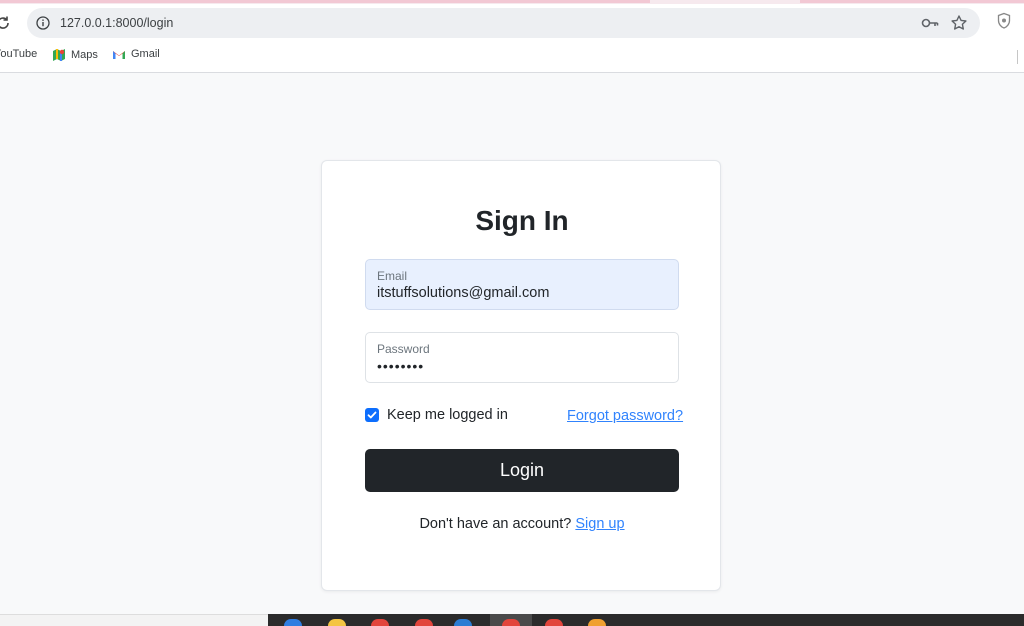  Describe the element at coordinates (447, 415) in the screenshot. I see `remember-label: Keep me logged in` at that location.